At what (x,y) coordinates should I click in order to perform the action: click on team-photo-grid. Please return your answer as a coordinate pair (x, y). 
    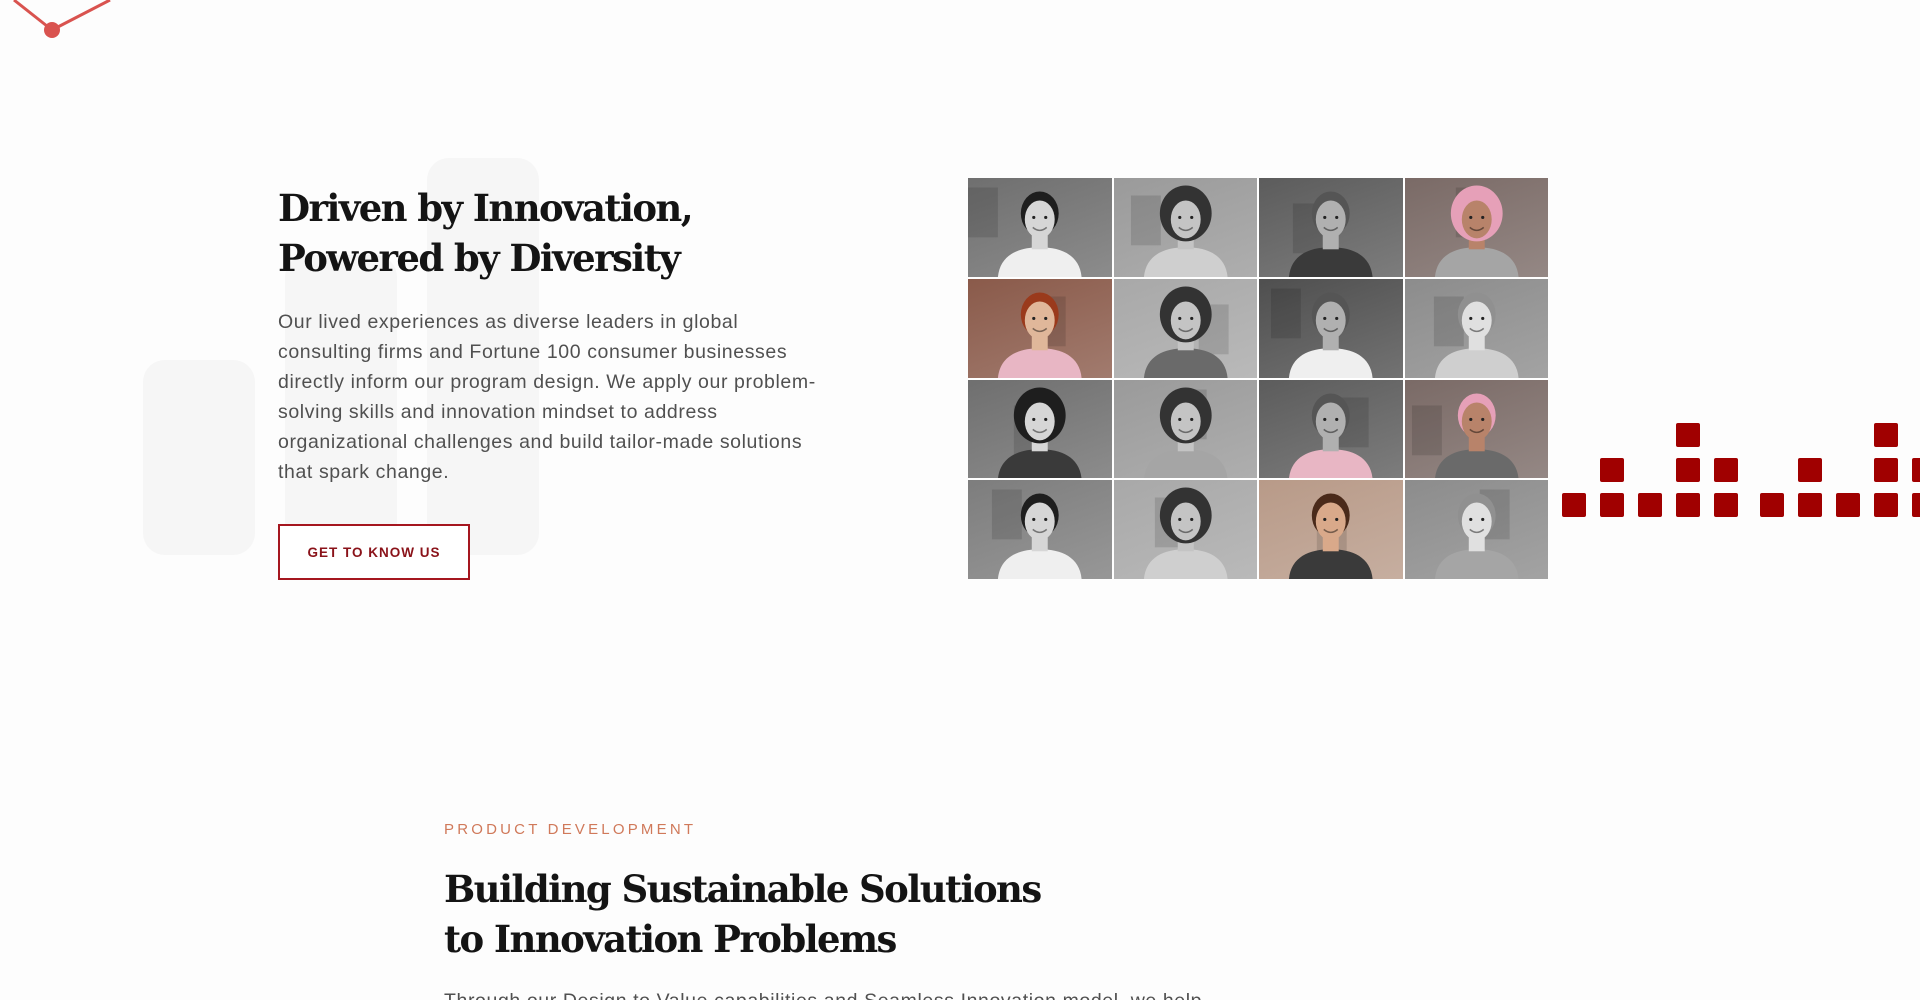
    Looking at the image, I should click on (1258, 378).